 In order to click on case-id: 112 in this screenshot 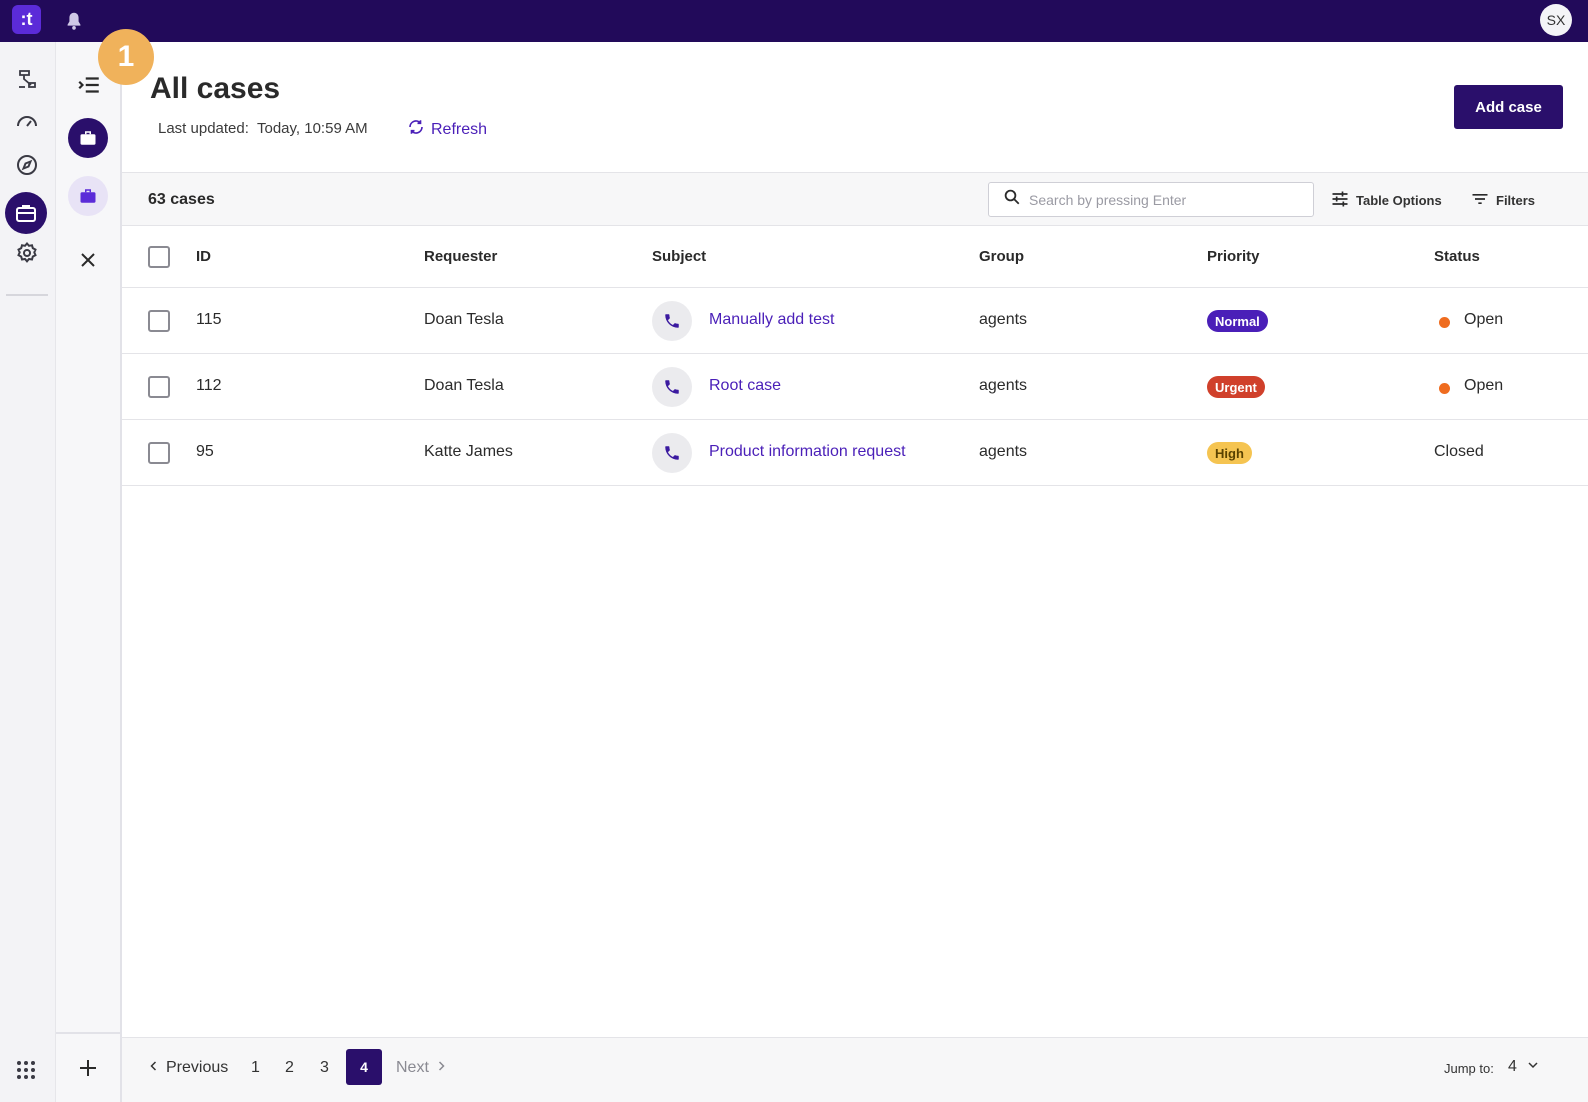, I will do `click(209, 385)`.